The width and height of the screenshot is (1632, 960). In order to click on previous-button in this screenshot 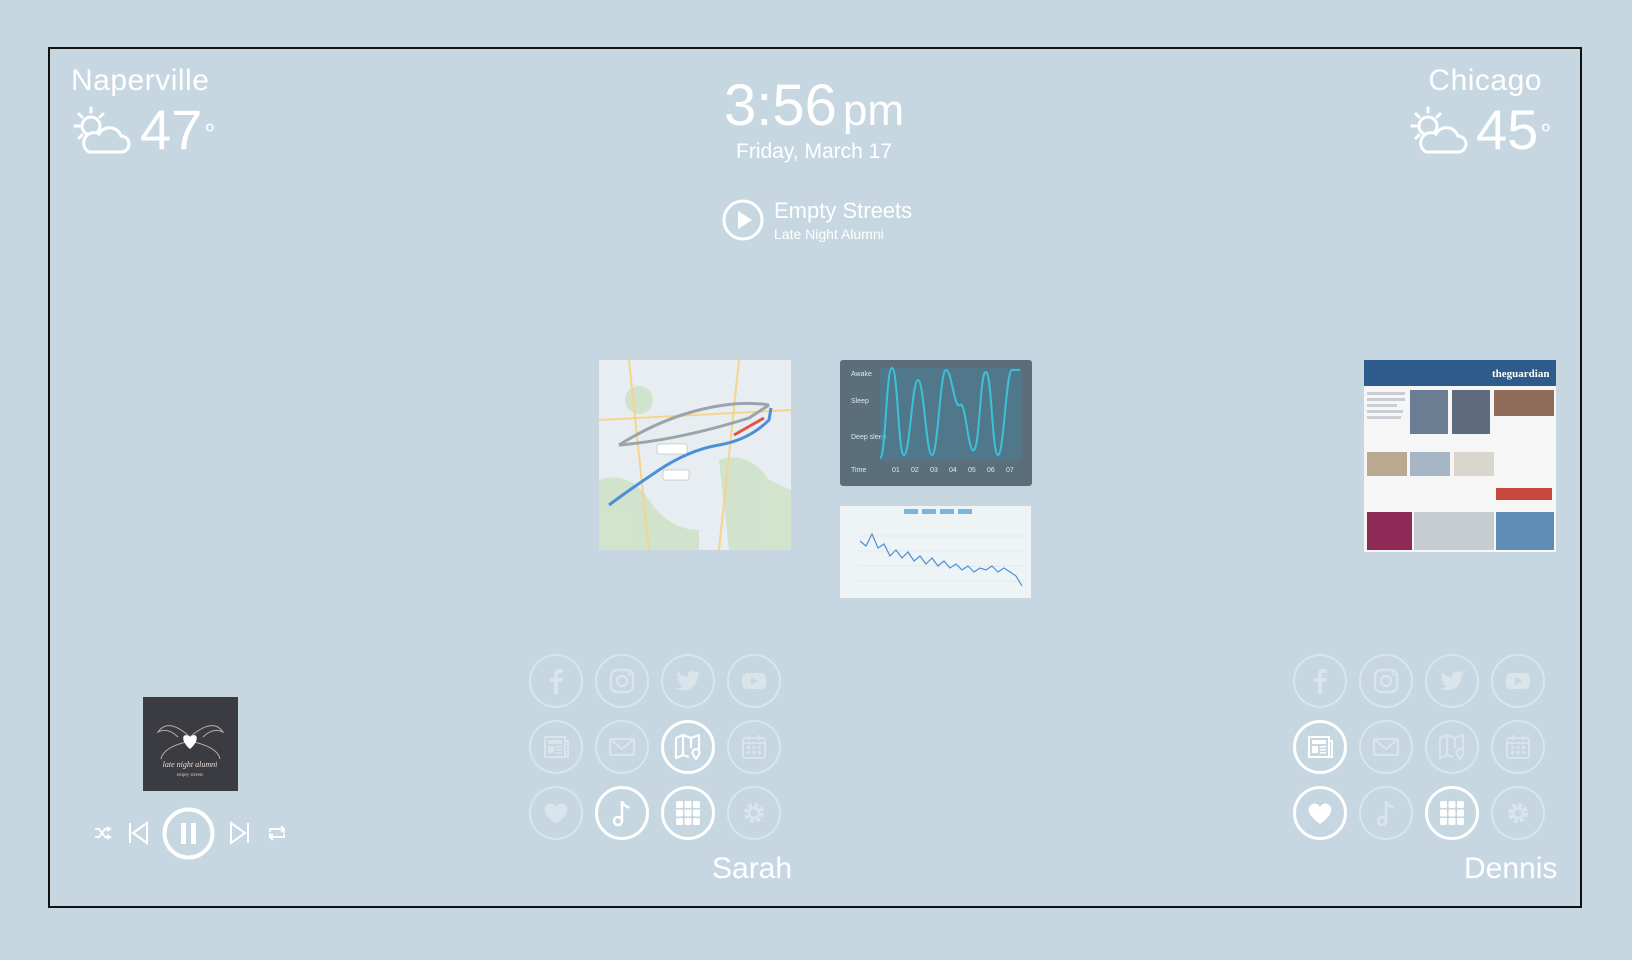, I will do `click(138, 833)`.